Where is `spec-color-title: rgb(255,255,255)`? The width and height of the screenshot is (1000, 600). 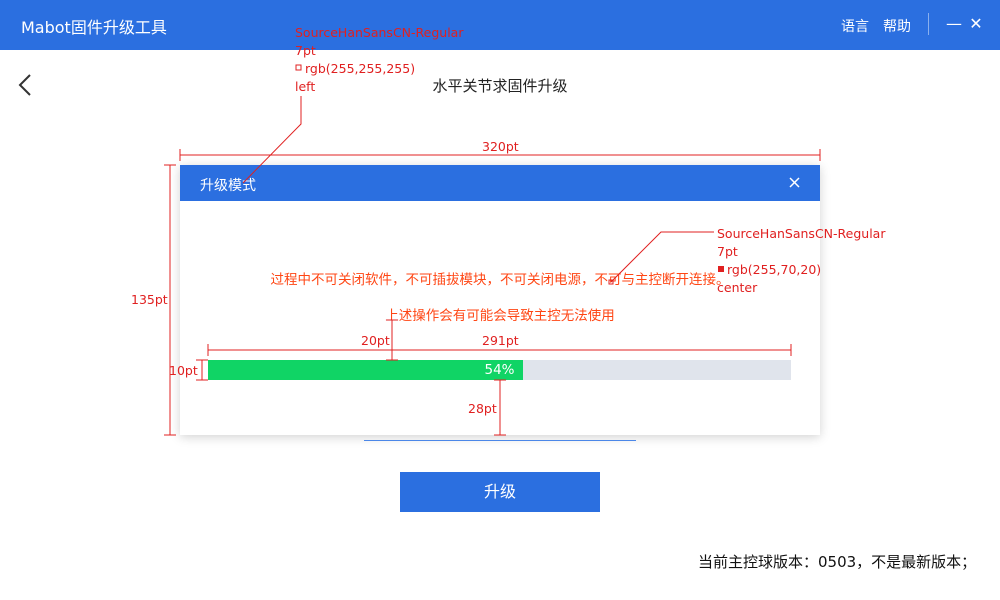 spec-color-title: rgb(255,255,255) is located at coordinates (360, 68).